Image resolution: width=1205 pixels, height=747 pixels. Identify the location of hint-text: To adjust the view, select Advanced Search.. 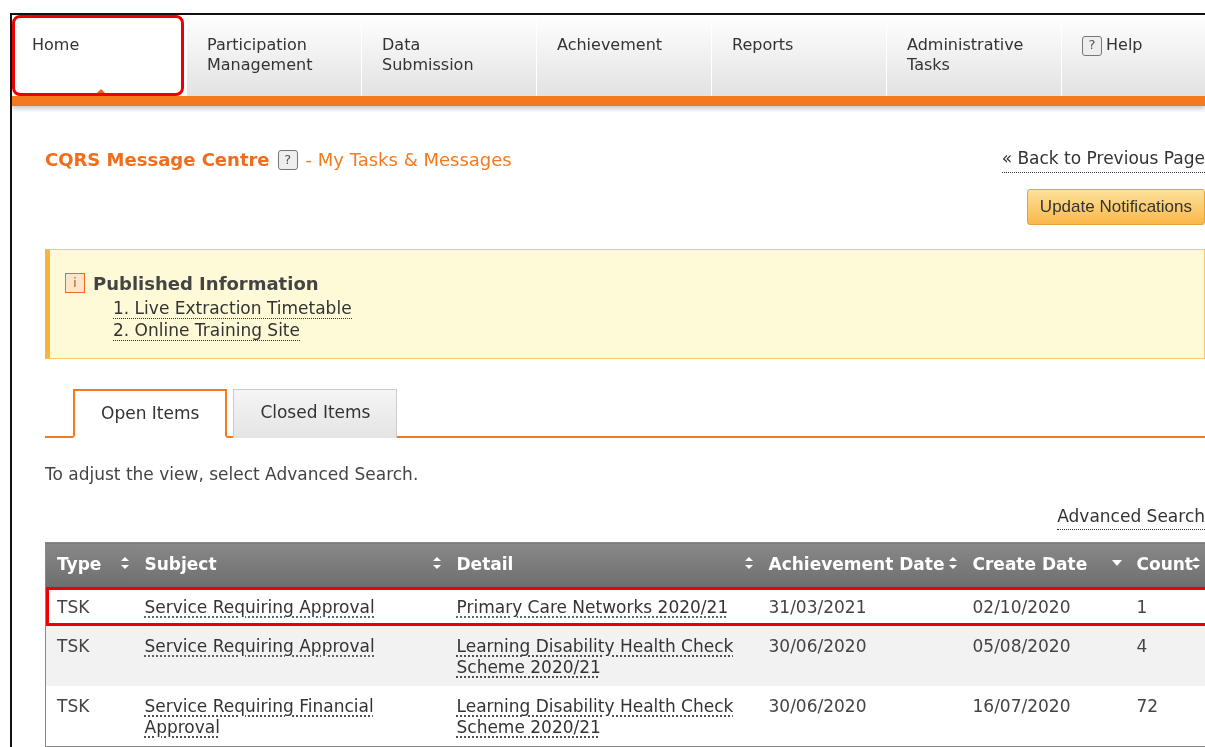
(232, 475).